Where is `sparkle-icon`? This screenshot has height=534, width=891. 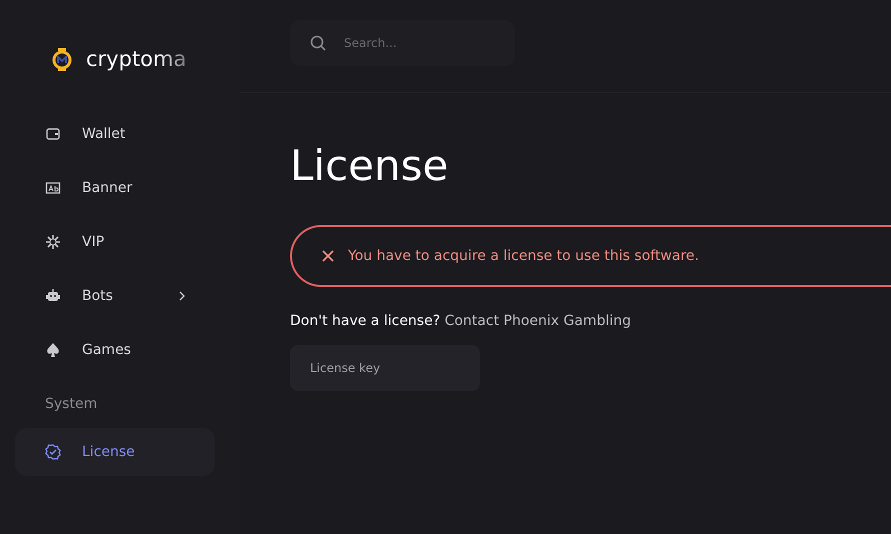
sparkle-icon is located at coordinates (53, 242).